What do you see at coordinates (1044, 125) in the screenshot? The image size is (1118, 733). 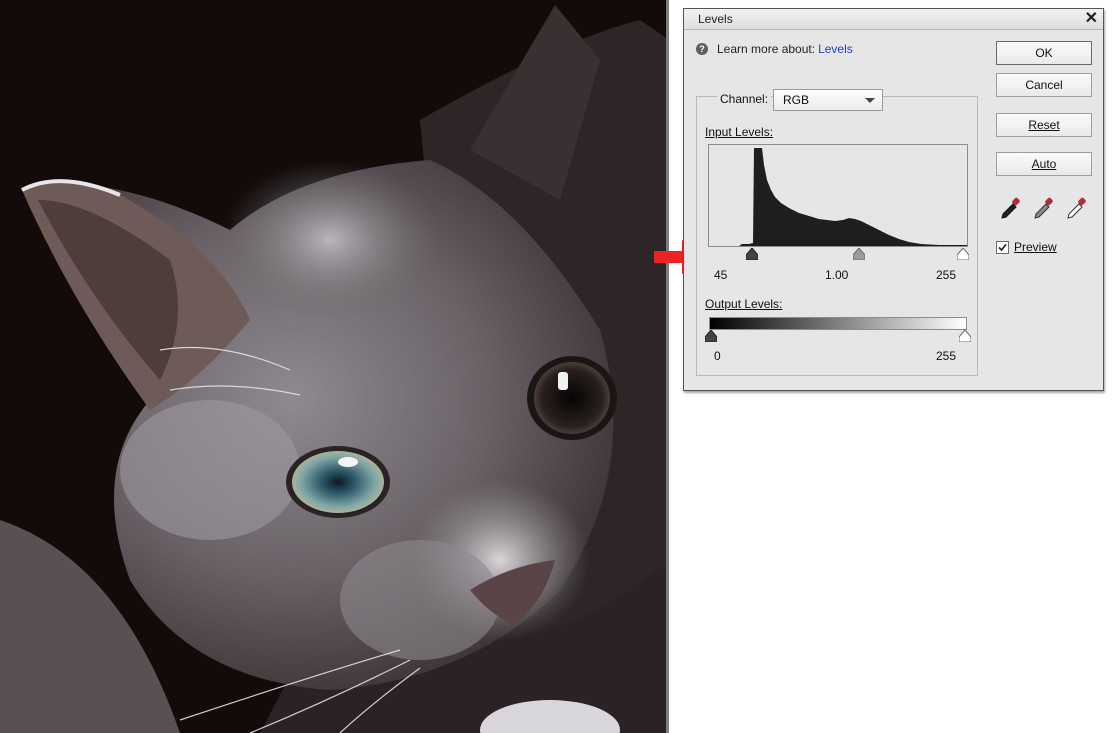 I see `reset-button: Reset` at bounding box center [1044, 125].